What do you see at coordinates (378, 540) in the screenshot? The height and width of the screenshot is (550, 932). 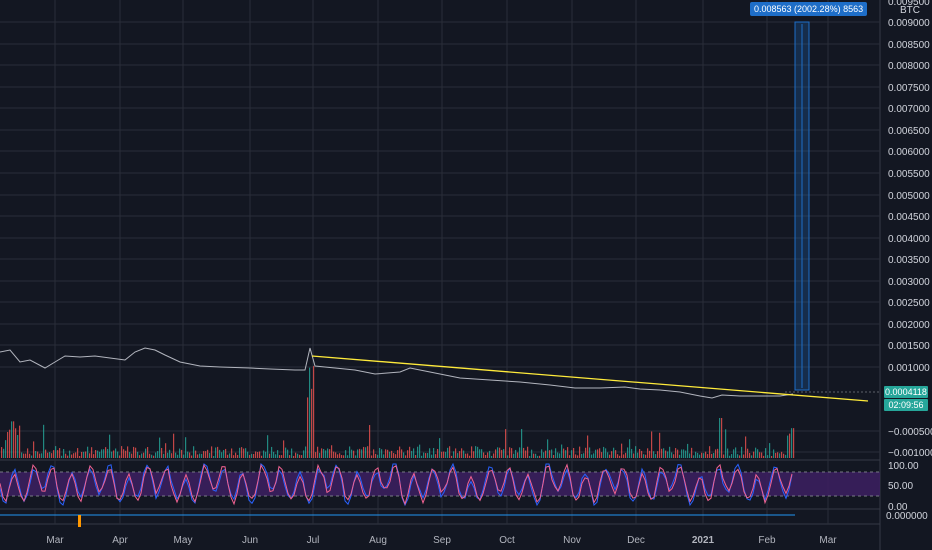 I see `time-tick-label: Aug` at bounding box center [378, 540].